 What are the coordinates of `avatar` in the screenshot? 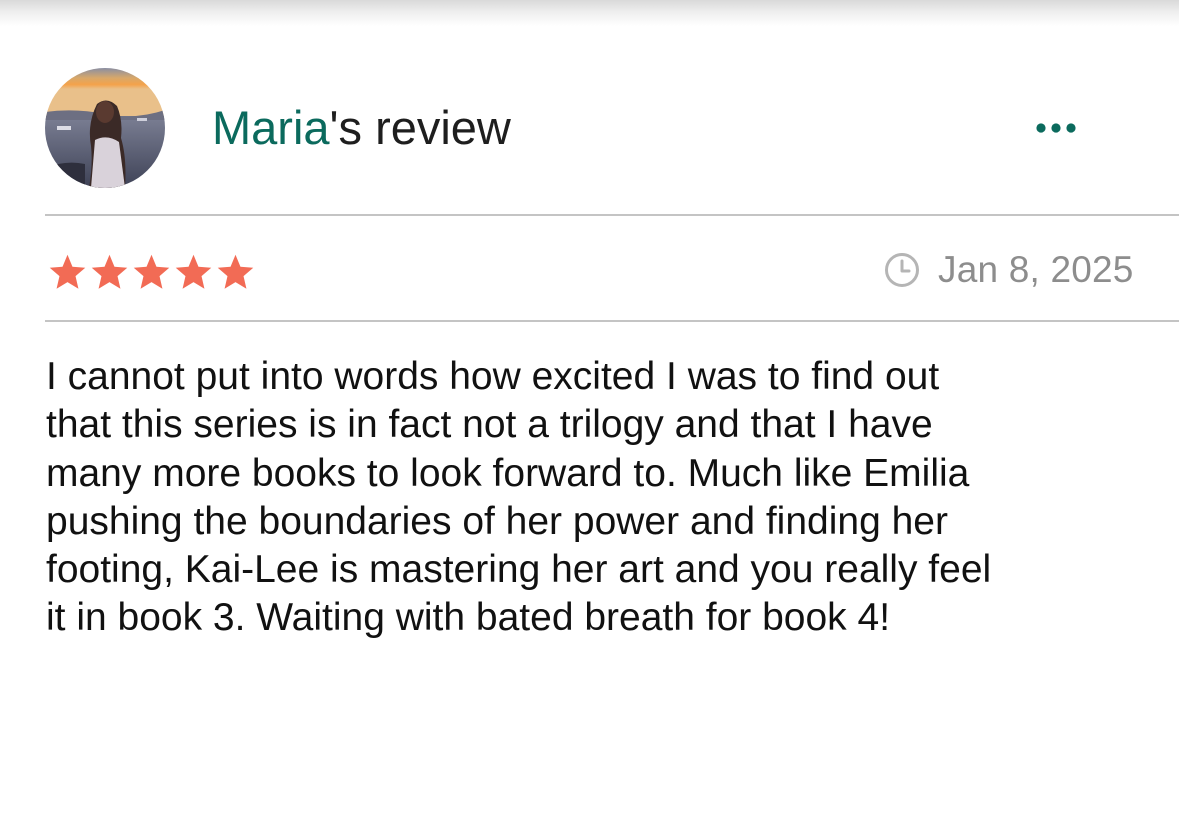 It's located at (105, 128).